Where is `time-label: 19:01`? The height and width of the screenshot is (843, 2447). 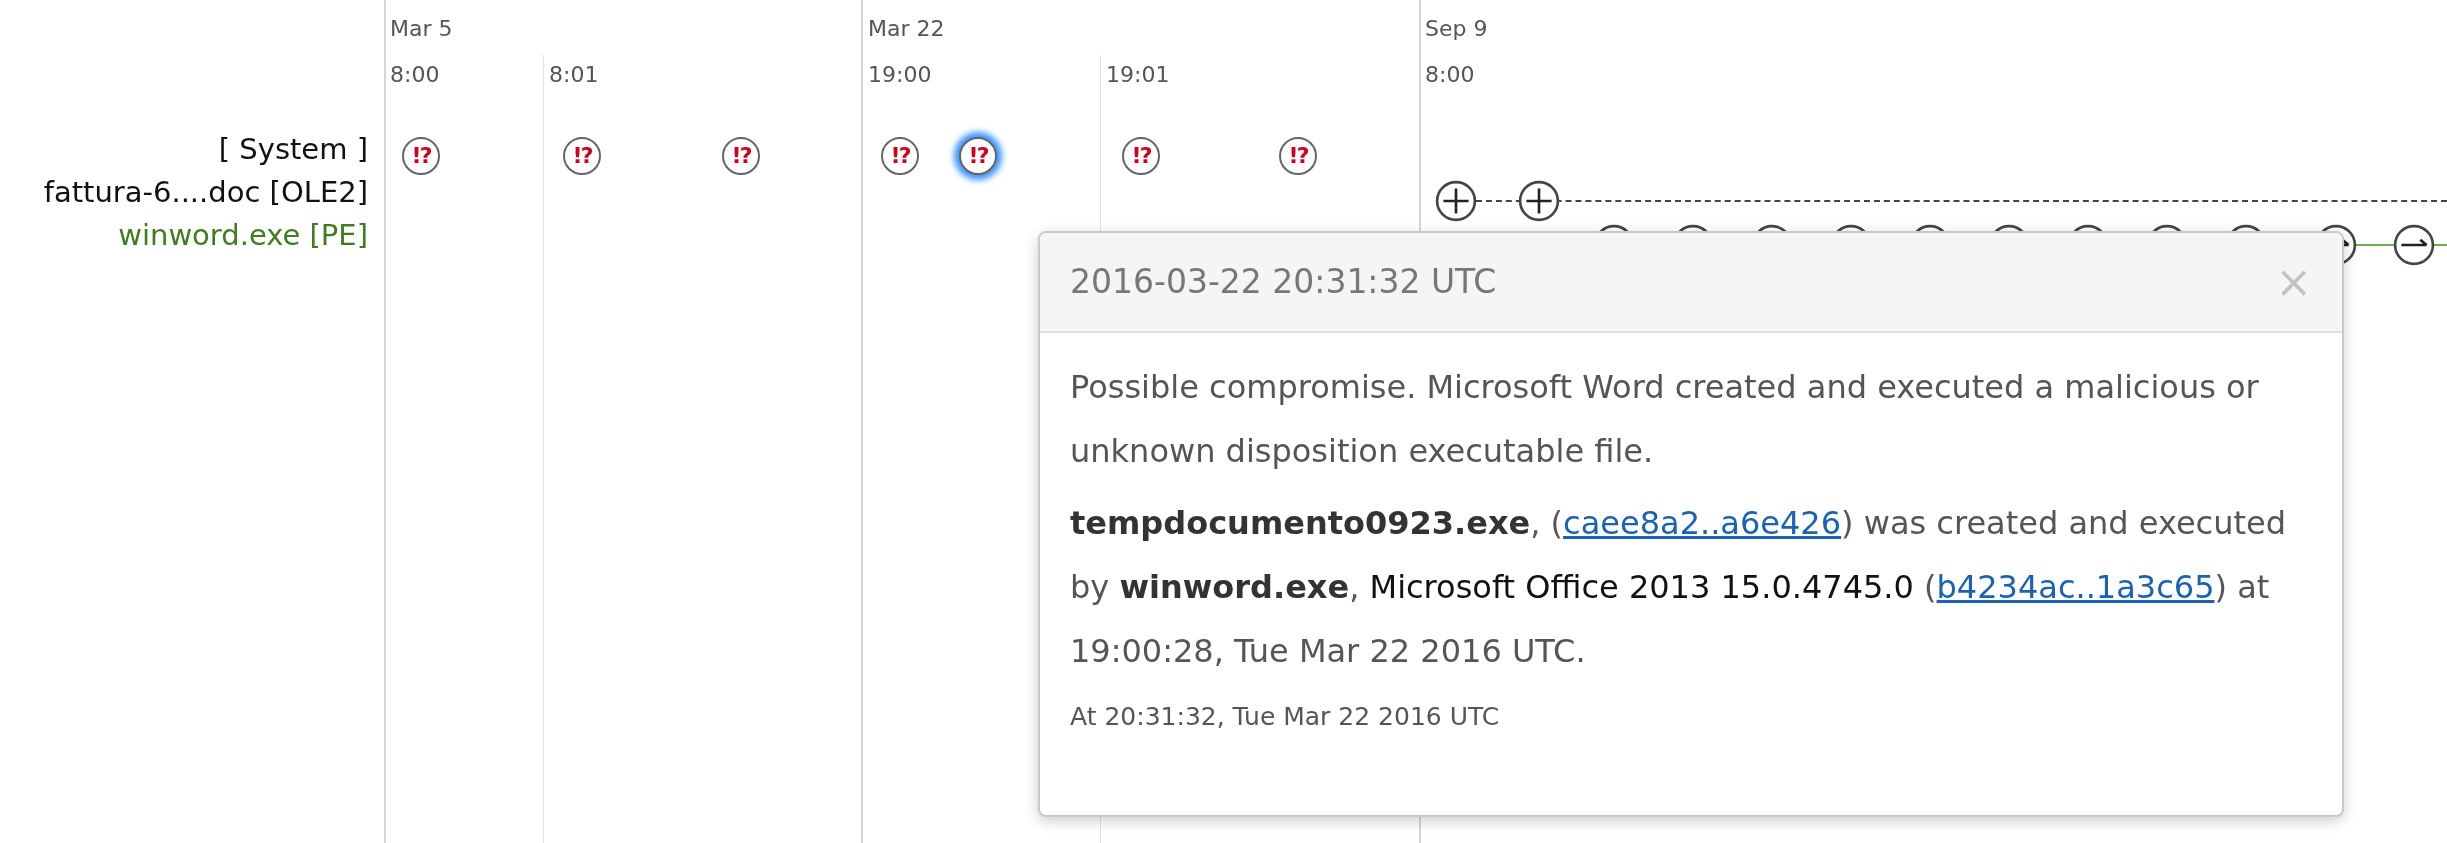
time-label: 19:01 is located at coordinates (1138, 75).